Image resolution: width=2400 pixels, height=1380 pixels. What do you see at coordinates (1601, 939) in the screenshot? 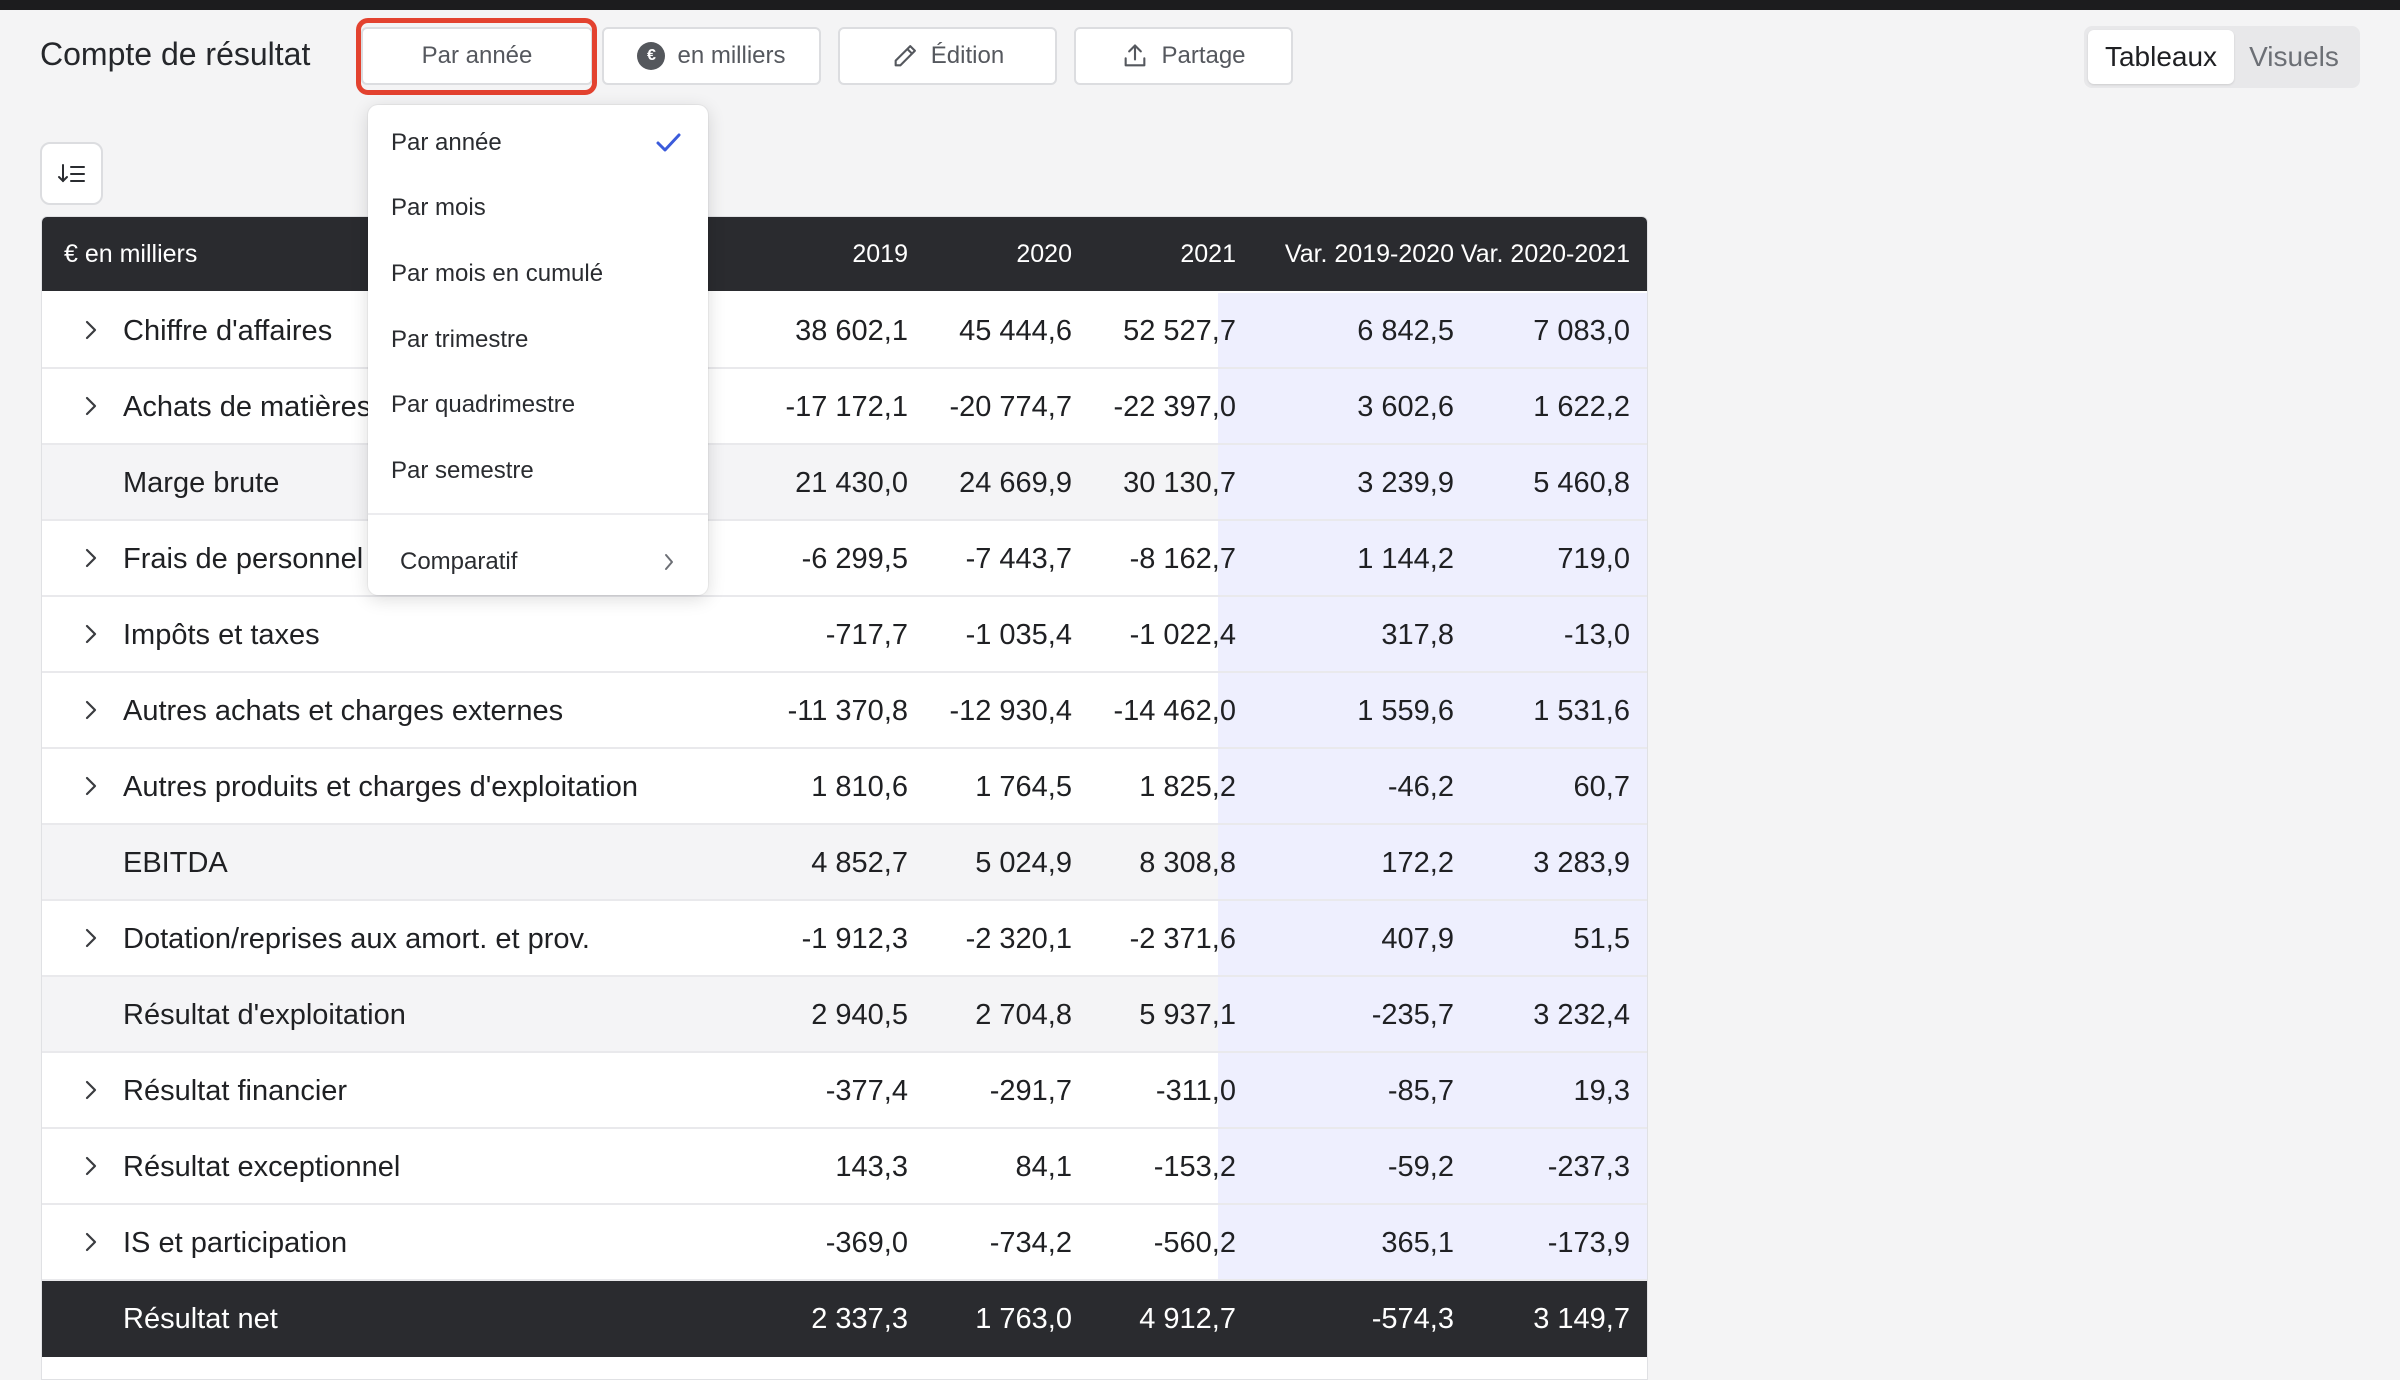
I see `cell-var-2020-2021: 51,5` at bounding box center [1601, 939].